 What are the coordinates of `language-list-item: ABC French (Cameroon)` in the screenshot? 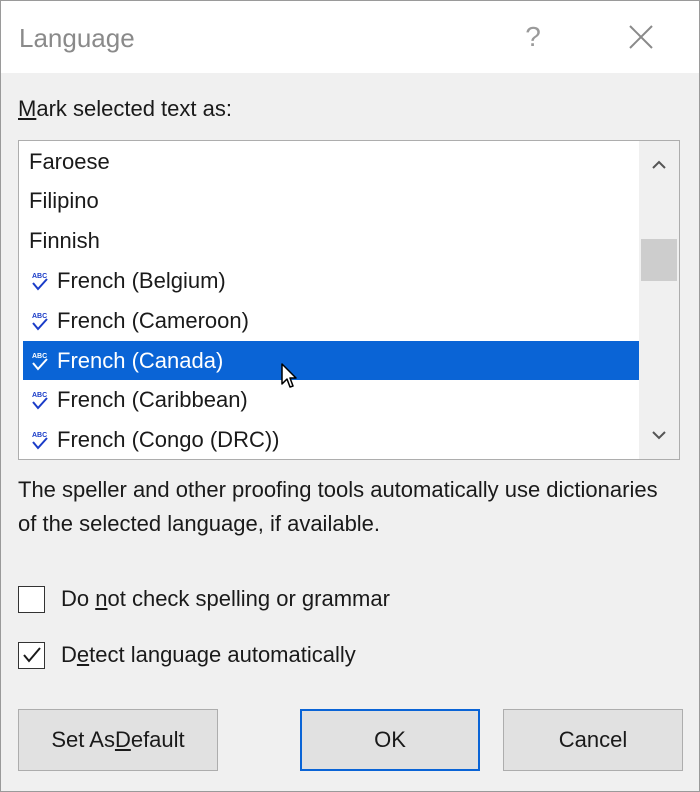 It's located at (331, 320).